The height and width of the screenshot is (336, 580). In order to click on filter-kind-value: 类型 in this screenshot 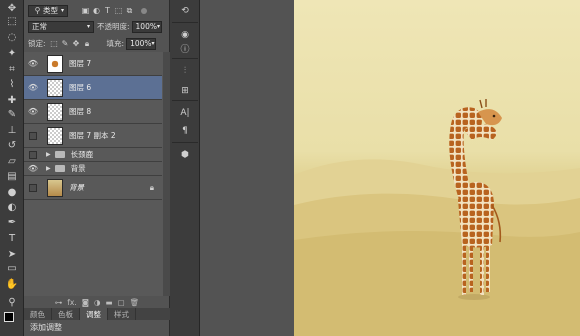, I will do `click(50, 10)`.